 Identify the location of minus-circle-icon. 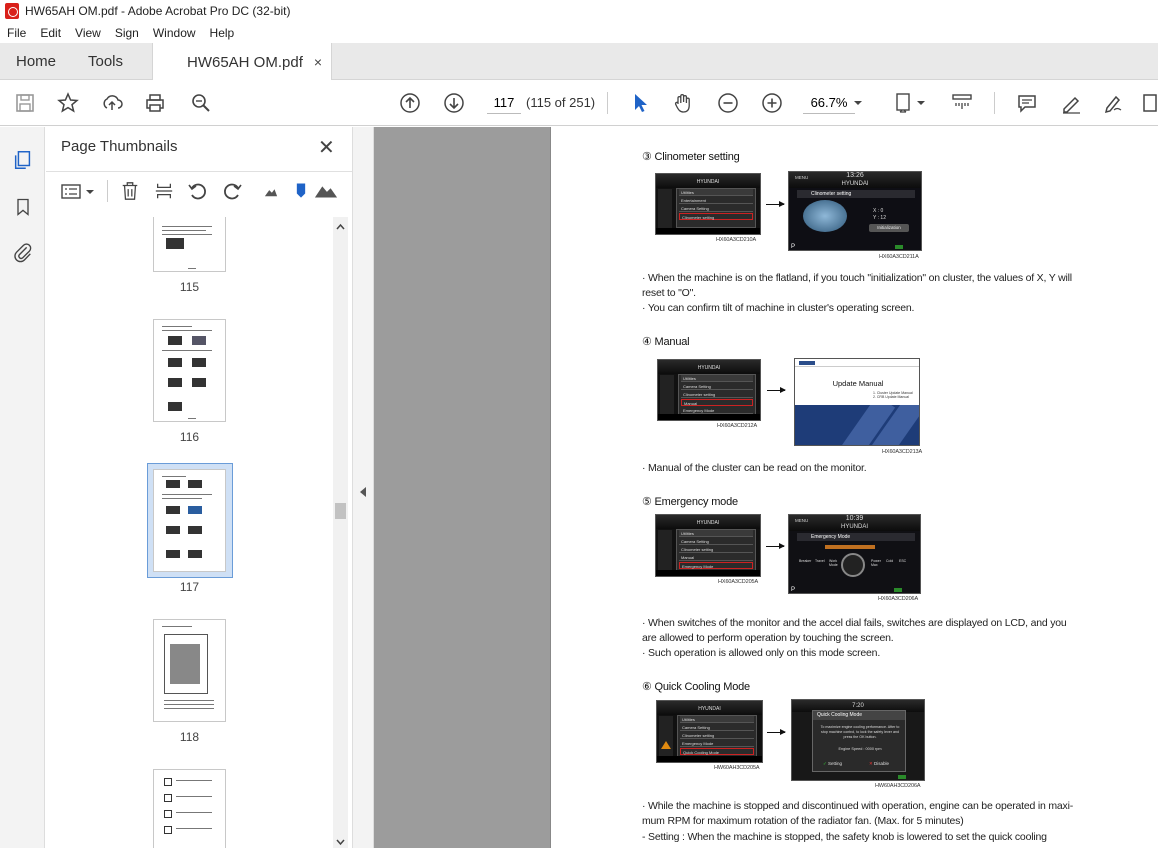
(728, 103).